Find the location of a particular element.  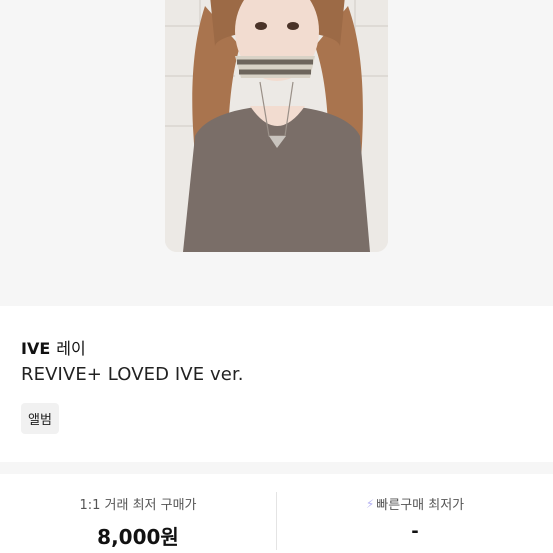

quick-buy-price: ⚡ 빠른구매 최저가 - is located at coordinates (415, 513).